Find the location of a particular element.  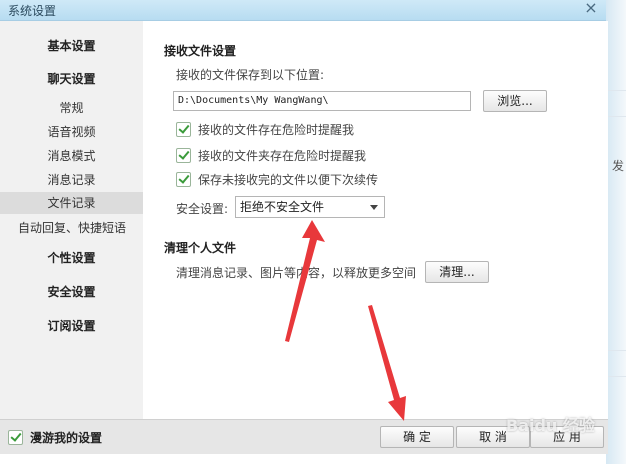

title-bar: 系统设置 × is located at coordinates (304, 10).